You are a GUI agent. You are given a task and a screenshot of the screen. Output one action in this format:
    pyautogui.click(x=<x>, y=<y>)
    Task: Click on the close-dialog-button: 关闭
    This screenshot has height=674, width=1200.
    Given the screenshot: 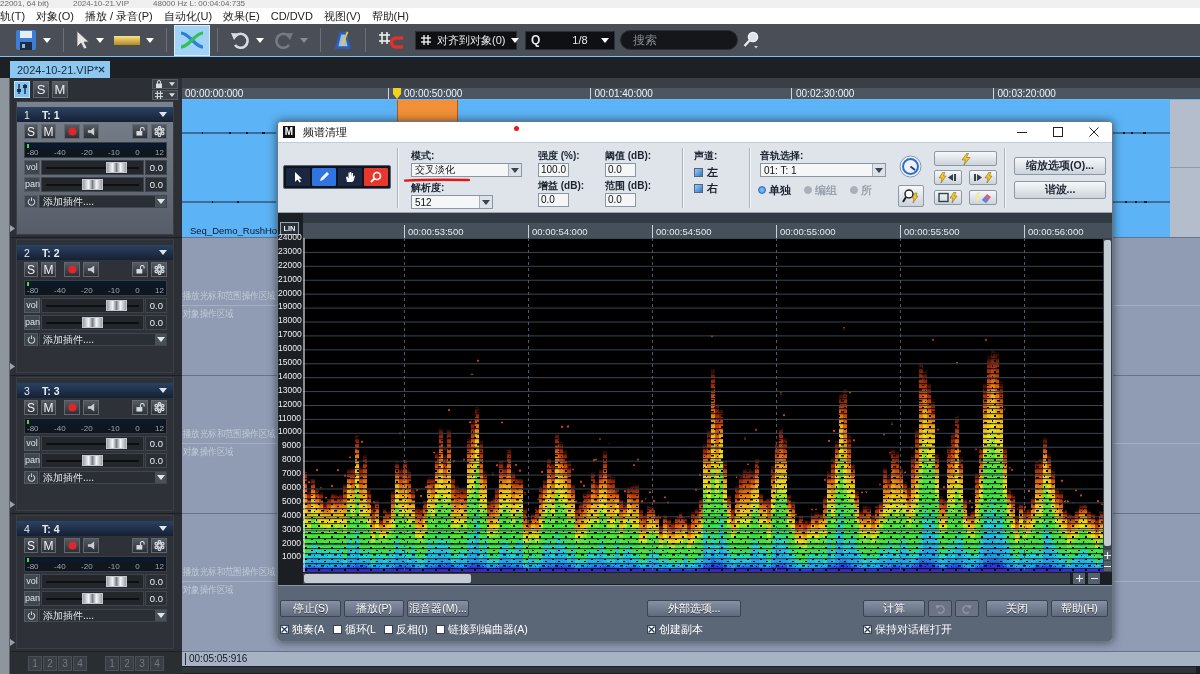 What is the action you would take?
    pyautogui.click(x=1017, y=608)
    